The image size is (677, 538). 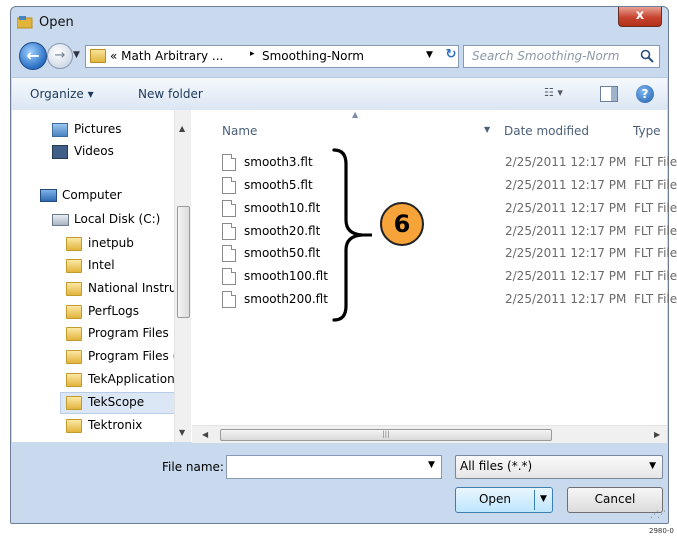 I want to click on file-name-input, so click(x=334, y=467).